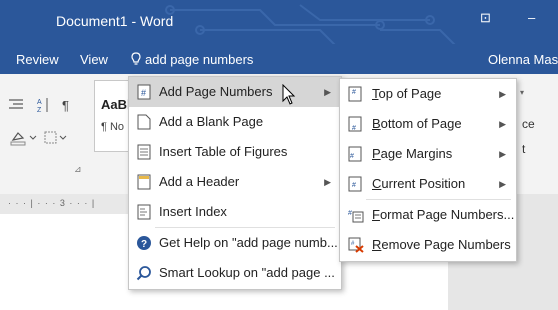  Describe the element at coordinates (144, 212) in the screenshot. I see `index-icon` at that location.